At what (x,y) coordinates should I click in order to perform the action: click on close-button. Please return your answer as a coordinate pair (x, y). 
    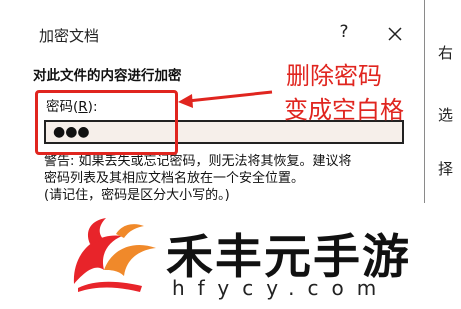
    Looking at the image, I should click on (395, 34).